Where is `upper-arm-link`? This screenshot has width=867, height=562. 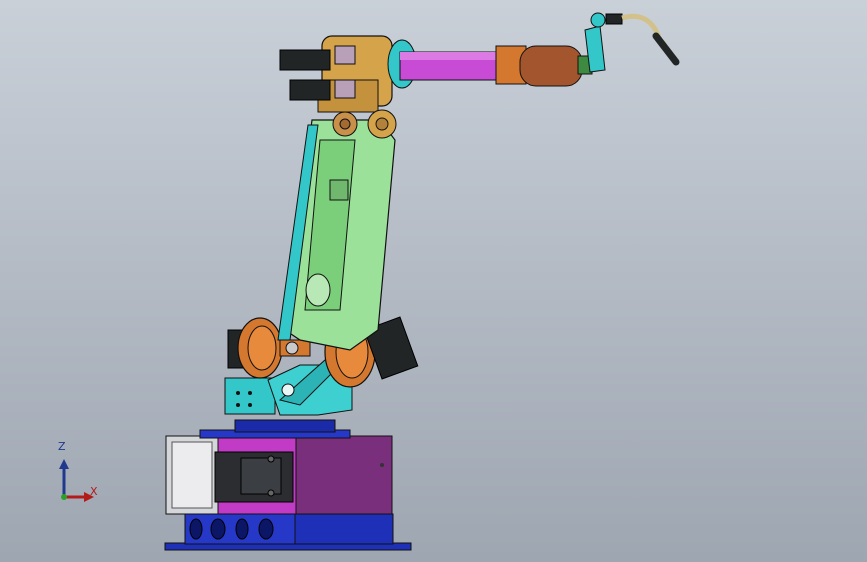
upper-arm-link is located at coordinates (336, 235).